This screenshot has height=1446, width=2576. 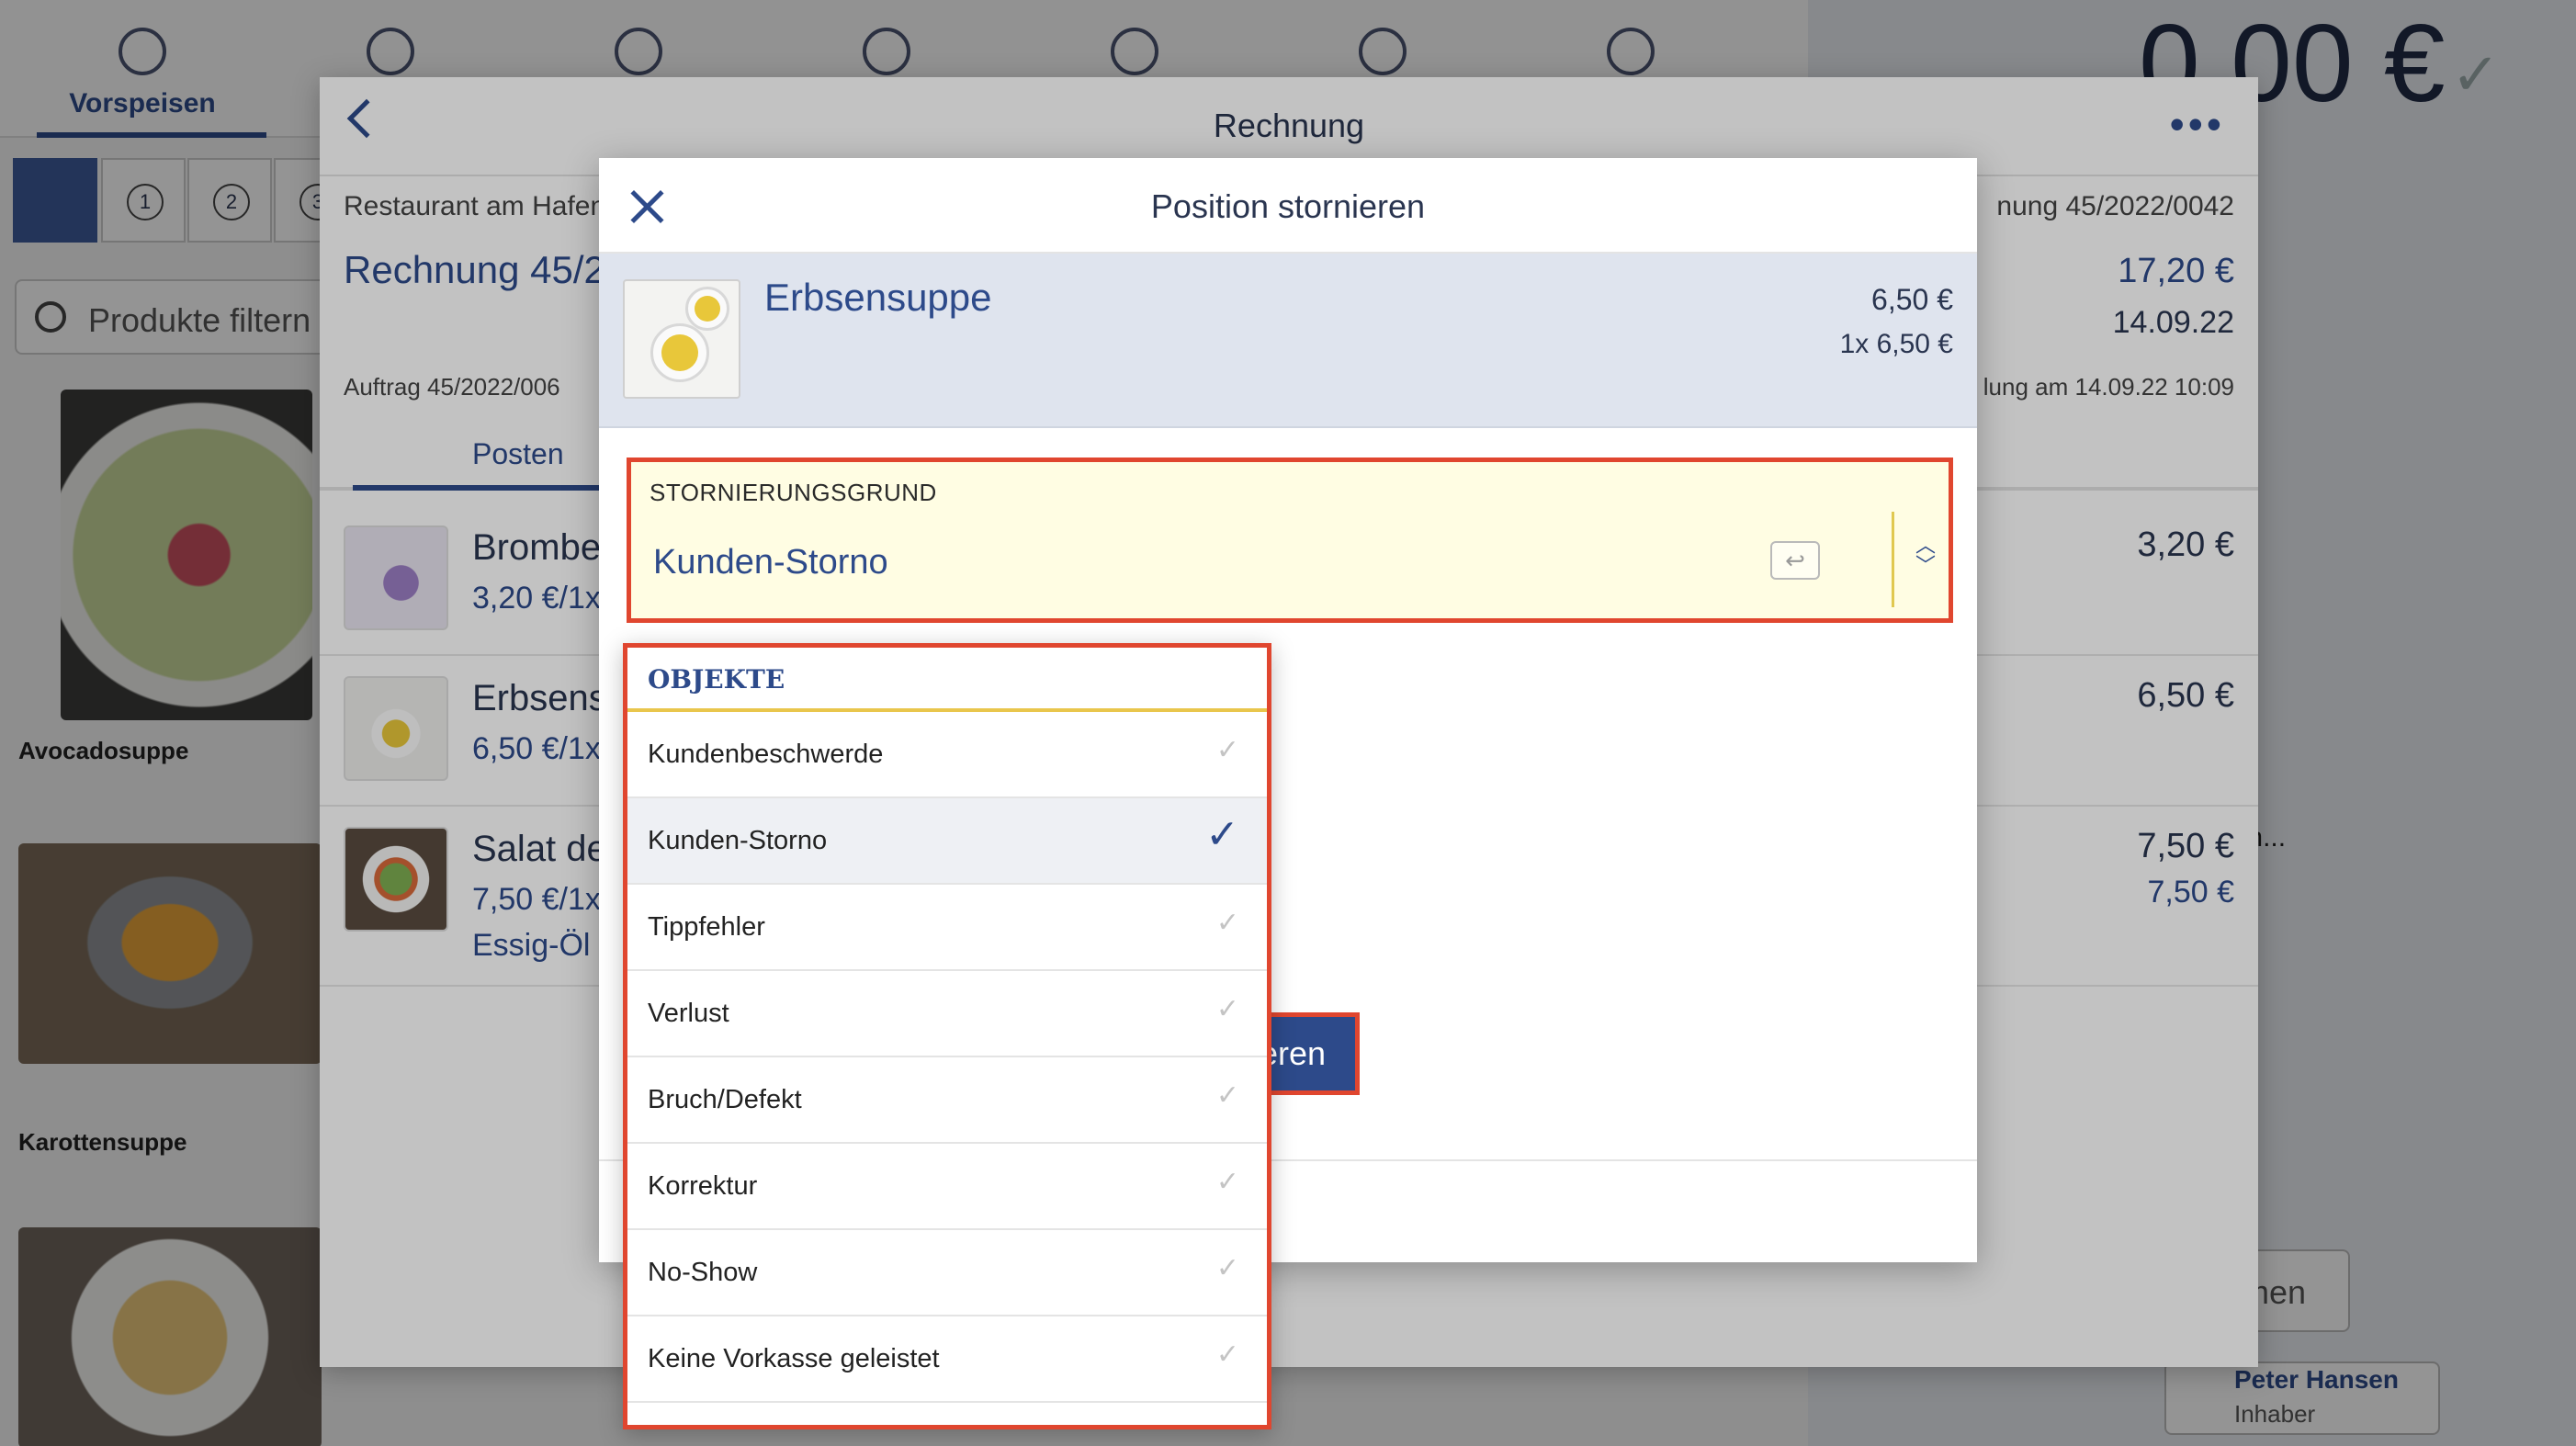 What do you see at coordinates (1925, 558) in the screenshot?
I see `up-down-chevron-icon: ︿ ﹀` at bounding box center [1925, 558].